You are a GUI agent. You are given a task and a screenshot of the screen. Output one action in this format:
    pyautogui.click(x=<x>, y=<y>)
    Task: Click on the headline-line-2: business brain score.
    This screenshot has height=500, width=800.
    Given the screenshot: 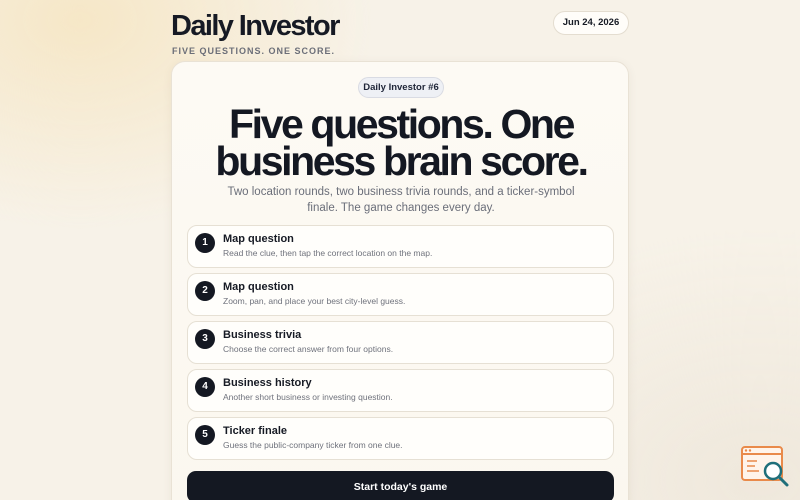 What is the action you would take?
    pyautogui.click(x=402, y=161)
    